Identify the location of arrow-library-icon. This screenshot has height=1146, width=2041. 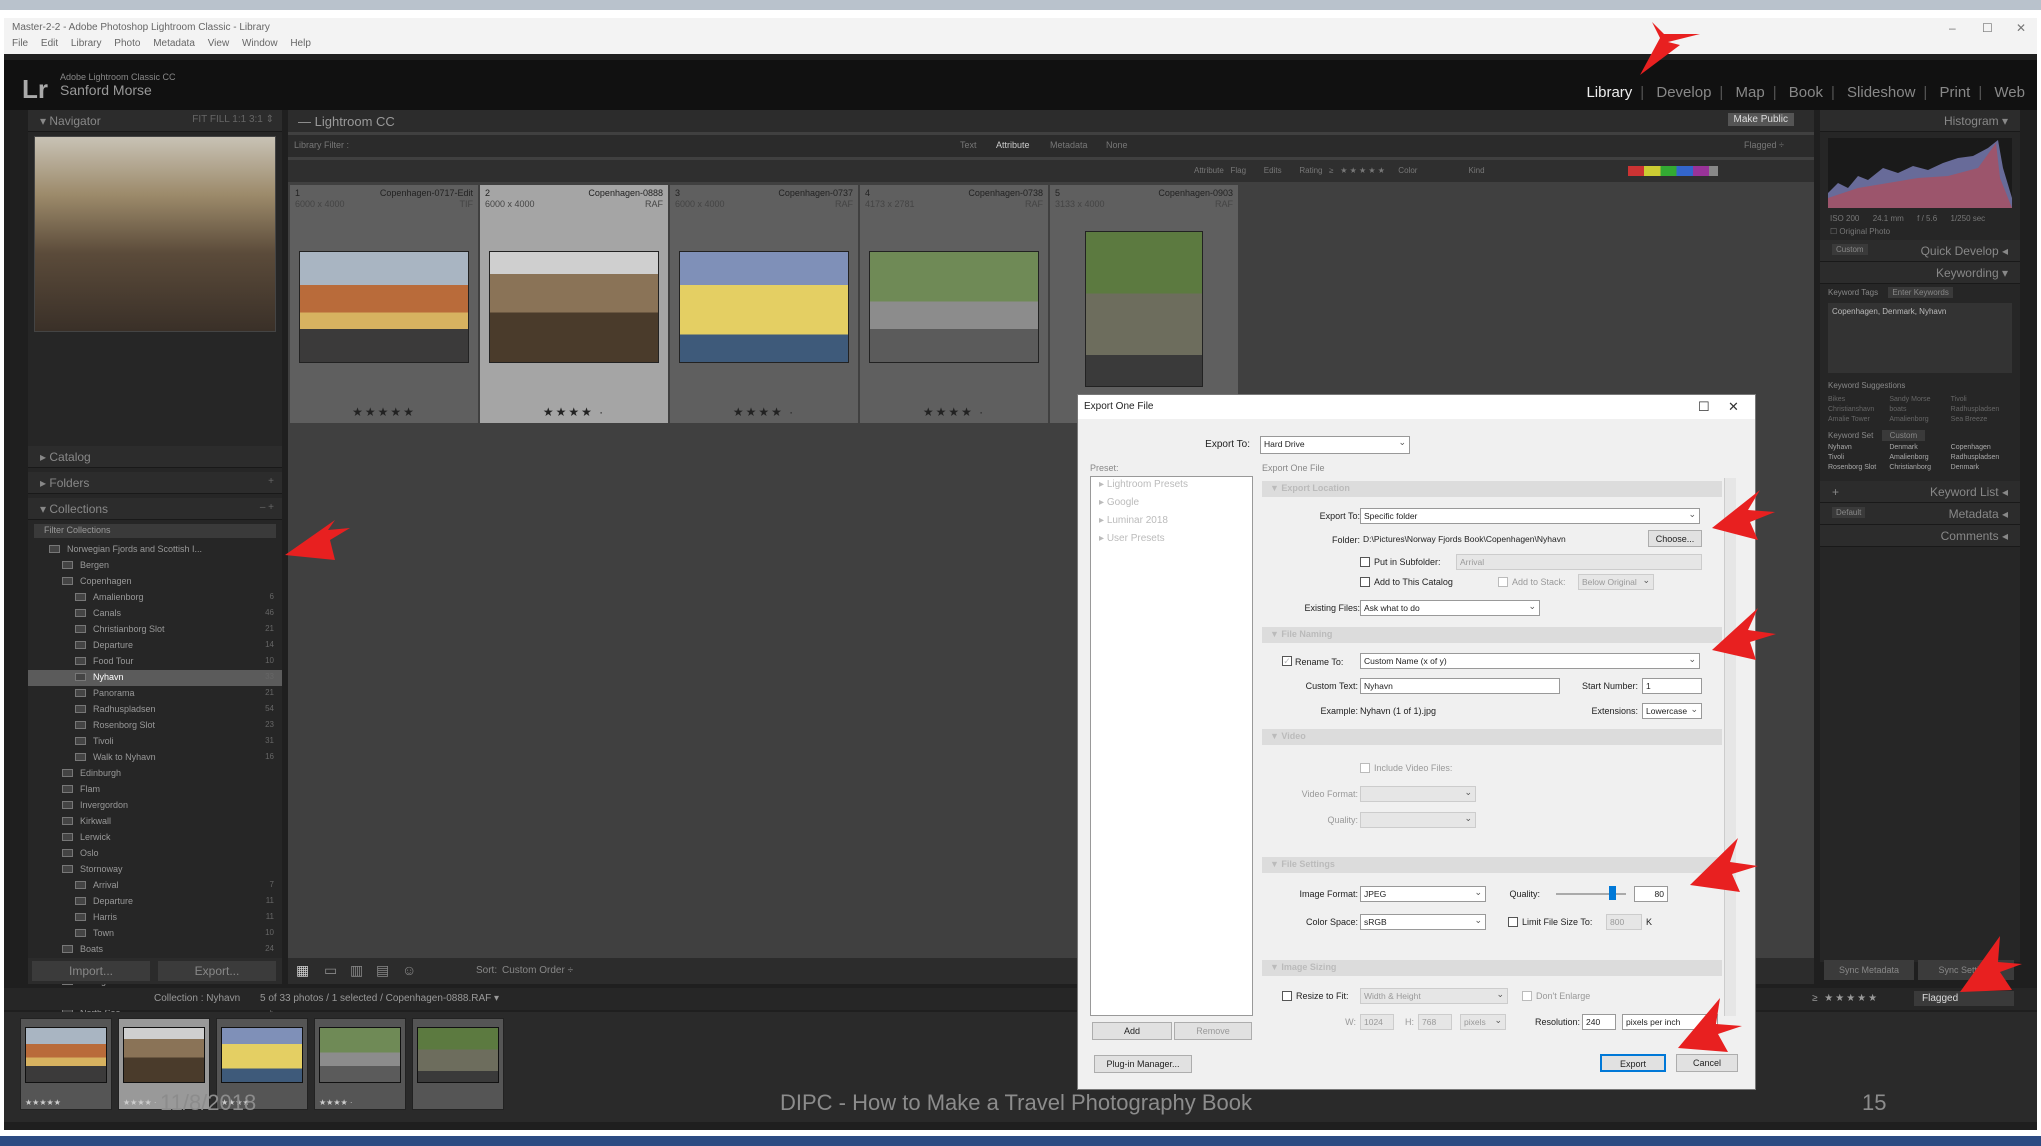
(1670, 48).